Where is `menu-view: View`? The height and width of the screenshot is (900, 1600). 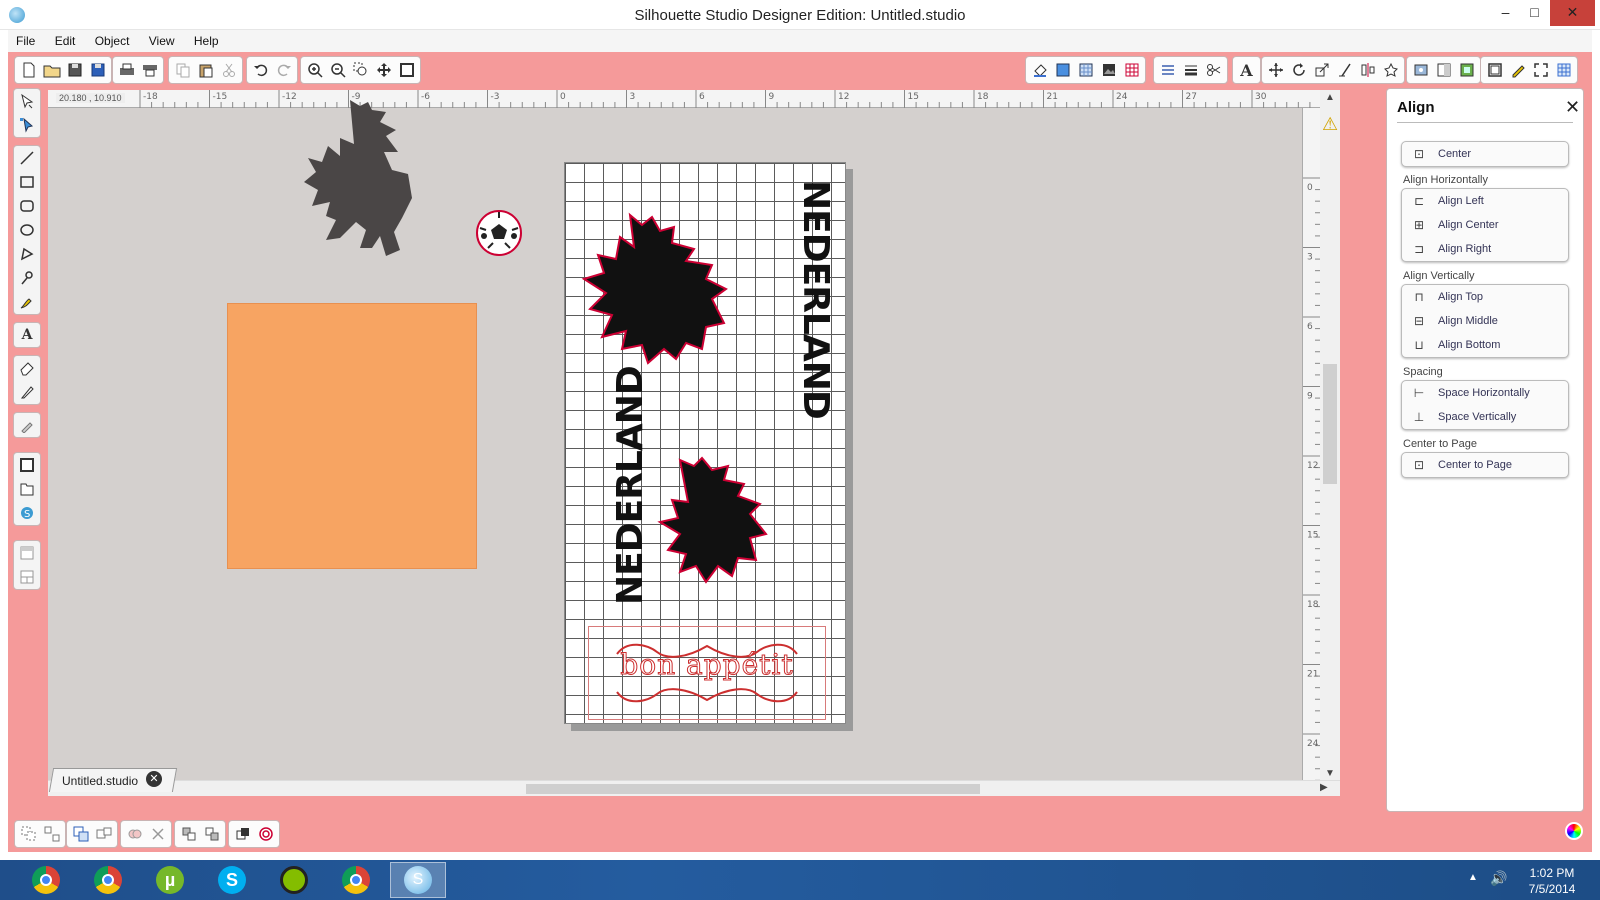
menu-view: View is located at coordinates (162, 41).